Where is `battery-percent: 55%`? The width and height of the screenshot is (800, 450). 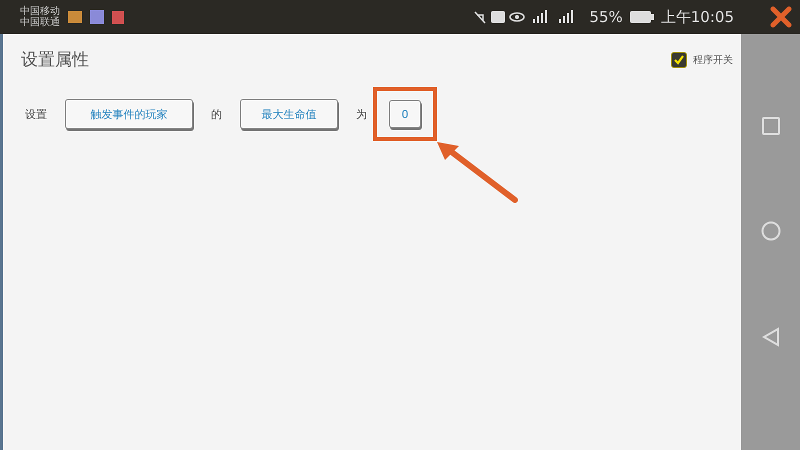 battery-percent: 55% is located at coordinates (606, 17).